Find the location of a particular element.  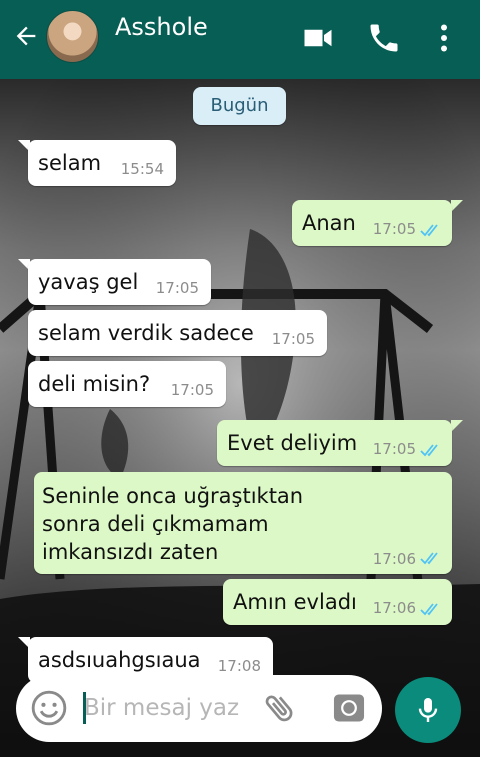

phone-icon is located at coordinates (384, 38).